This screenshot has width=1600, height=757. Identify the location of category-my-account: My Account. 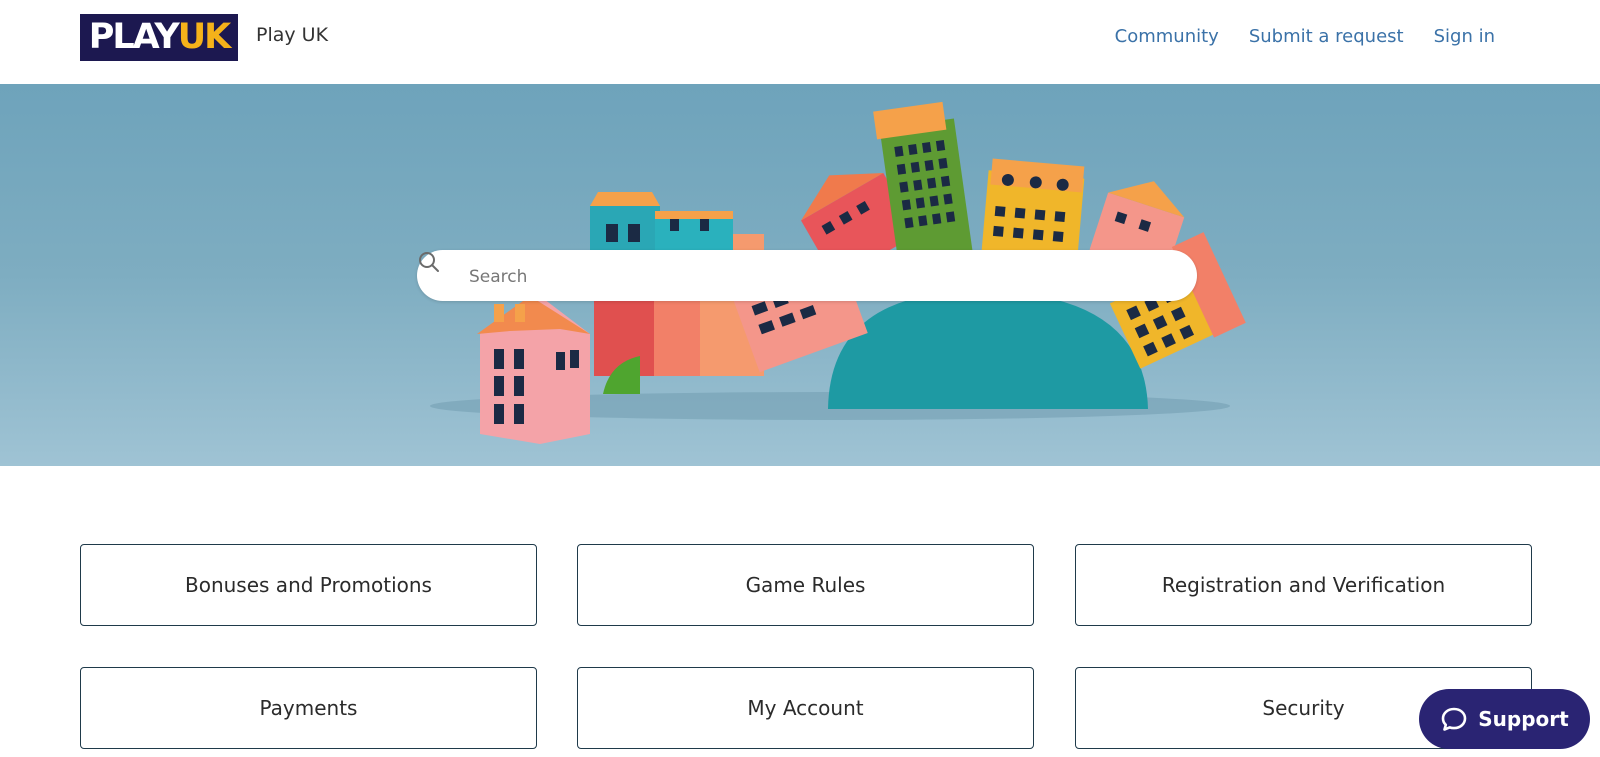
(805, 708).